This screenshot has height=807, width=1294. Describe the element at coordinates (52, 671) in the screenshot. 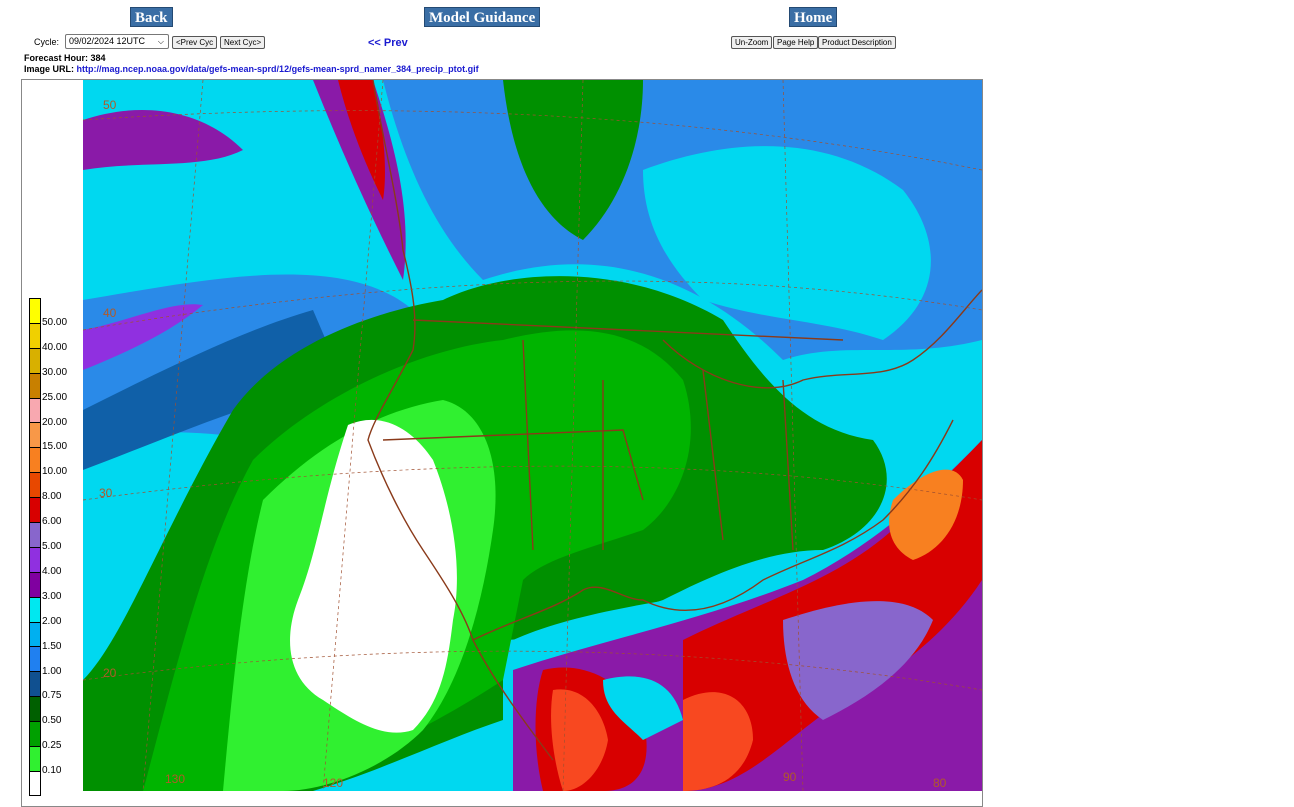

I see `legend-label: 1.00` at that location.